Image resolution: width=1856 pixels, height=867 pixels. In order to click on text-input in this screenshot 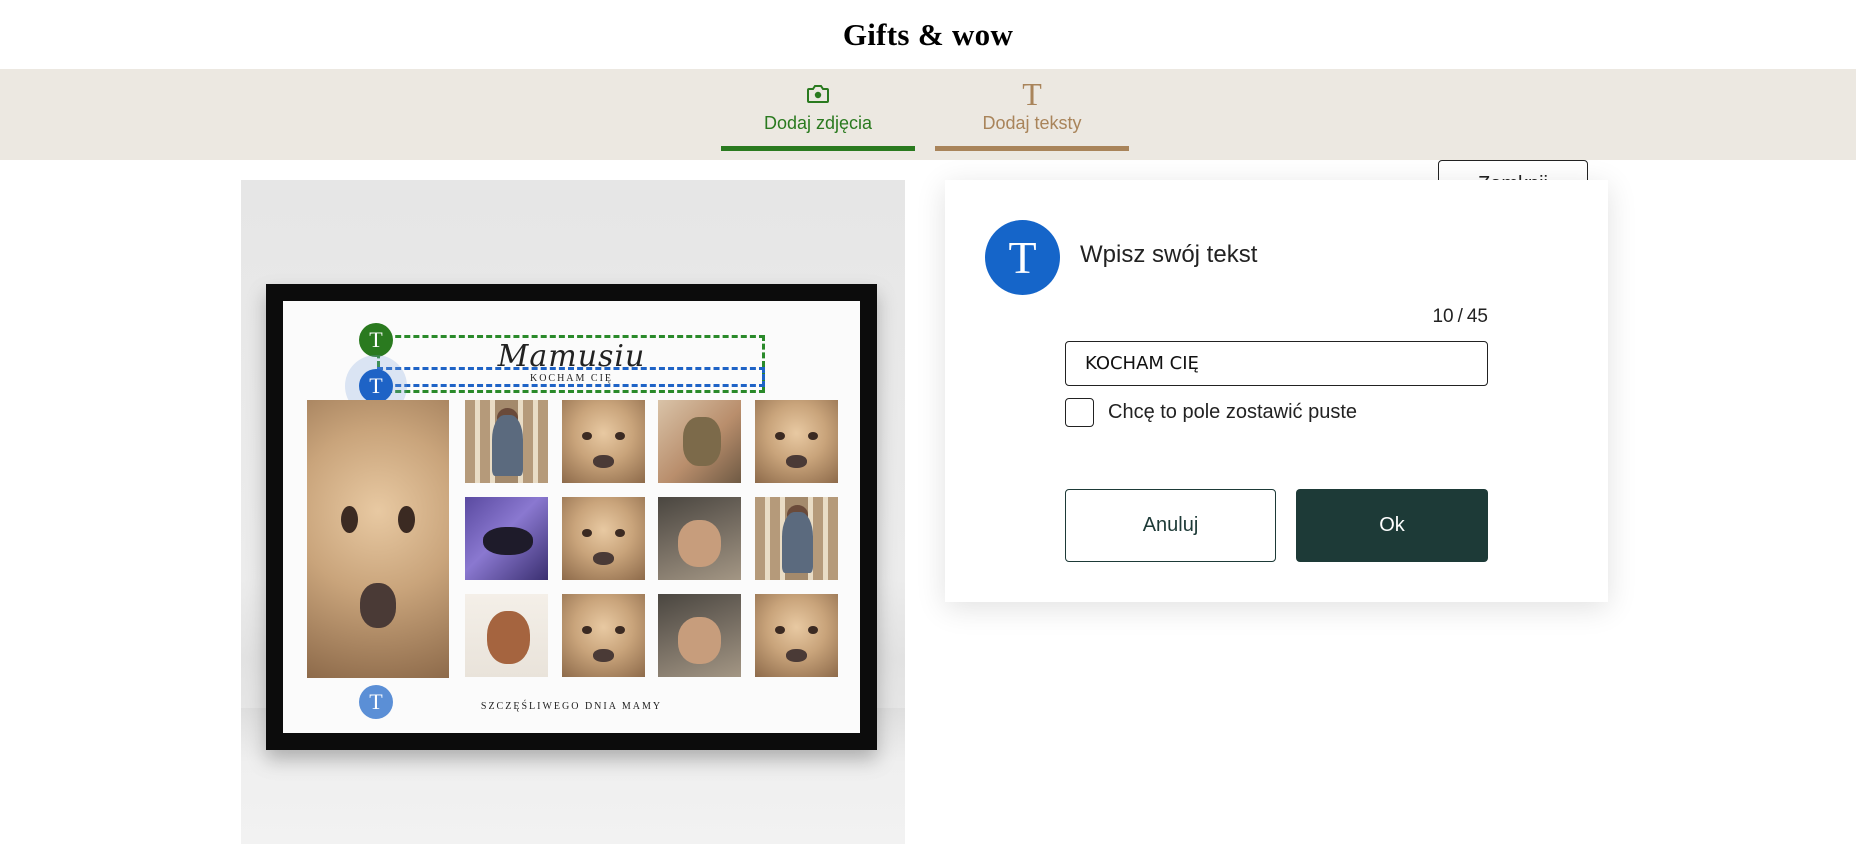, I will do `click(1276, 363)`.